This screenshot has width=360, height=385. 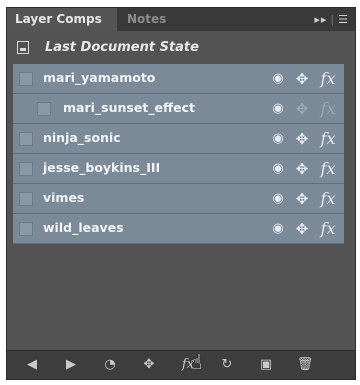 What do you see at coordinates (331, 19) in the screenshot?
I see `tab-controls: ▸▸ | ☰` at bounding box center [331, 19].